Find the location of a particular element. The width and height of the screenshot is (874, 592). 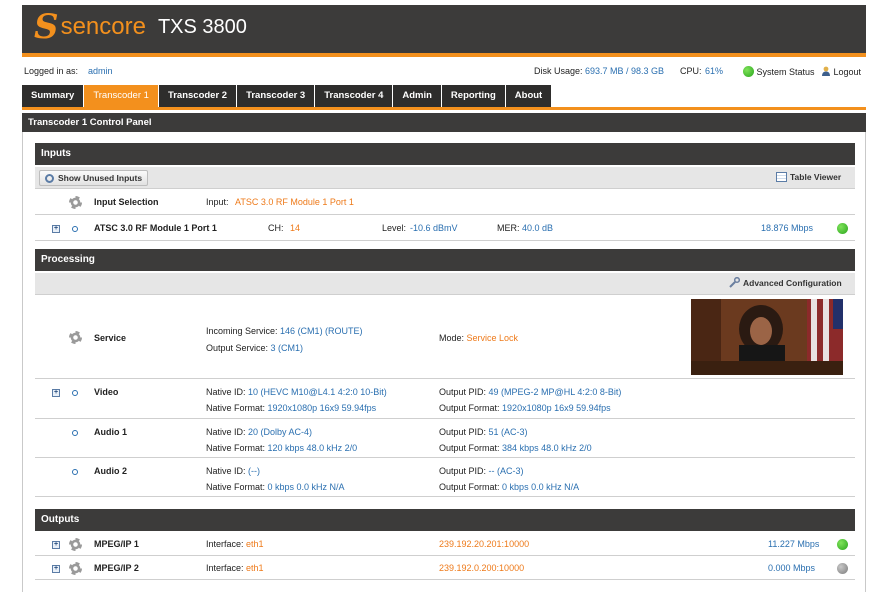

cpu-label: CPU: is located at coordinates (691, 71).